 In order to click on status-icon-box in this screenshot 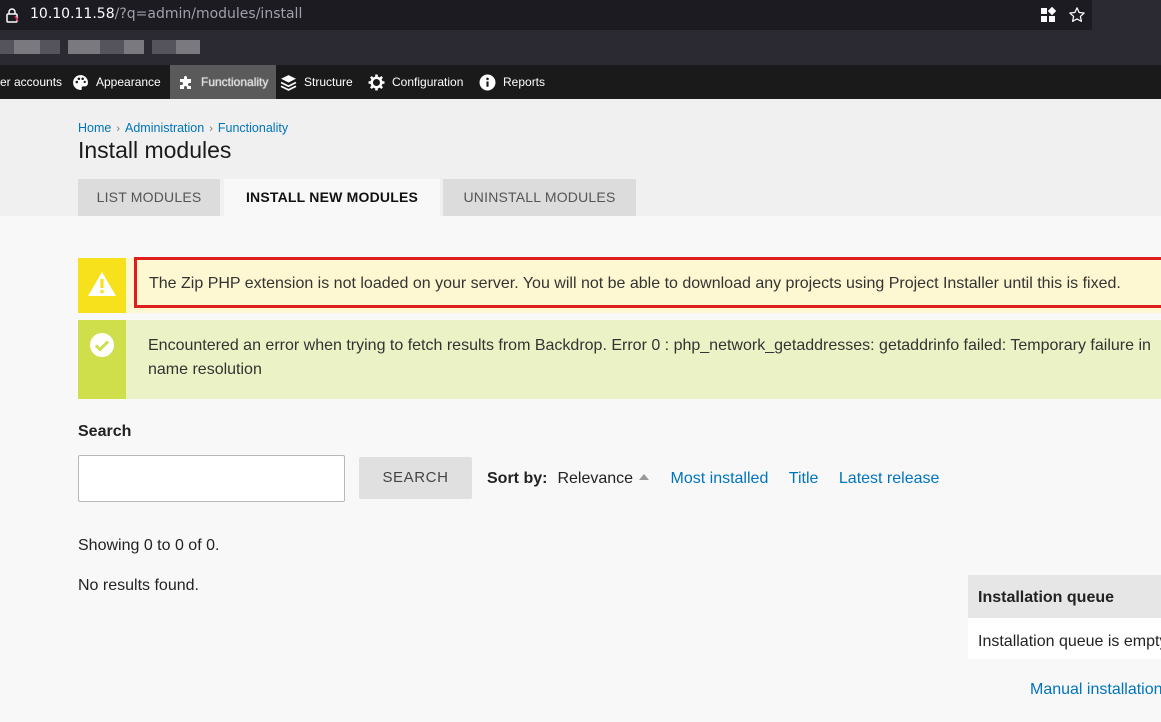, I will do `click(102, 359)`.